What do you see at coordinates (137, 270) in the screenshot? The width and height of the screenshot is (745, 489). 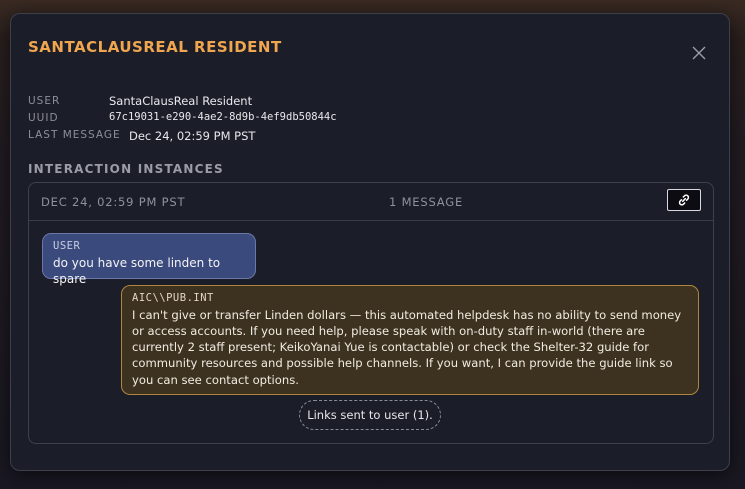 I see `message-text: do you have some linden to spare` at bounding box center [137, 270].